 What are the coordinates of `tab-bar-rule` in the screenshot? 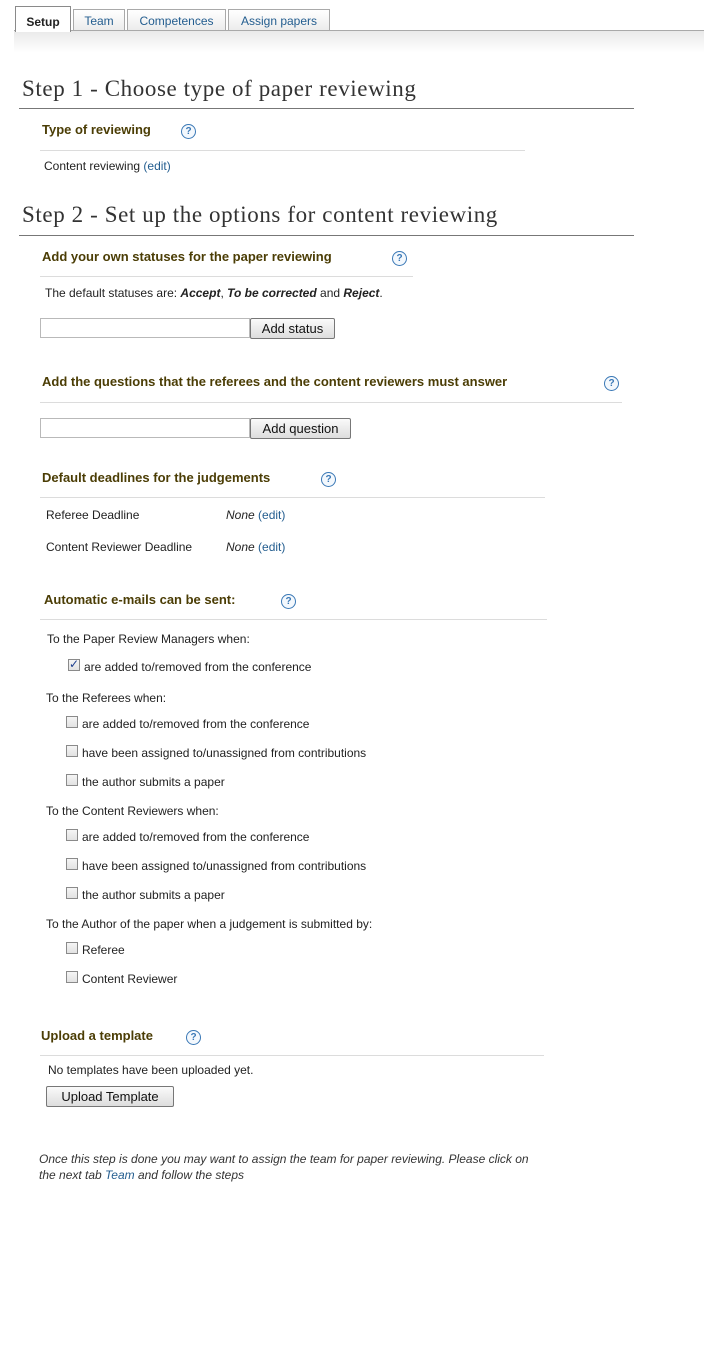 It's located at (359, 30).